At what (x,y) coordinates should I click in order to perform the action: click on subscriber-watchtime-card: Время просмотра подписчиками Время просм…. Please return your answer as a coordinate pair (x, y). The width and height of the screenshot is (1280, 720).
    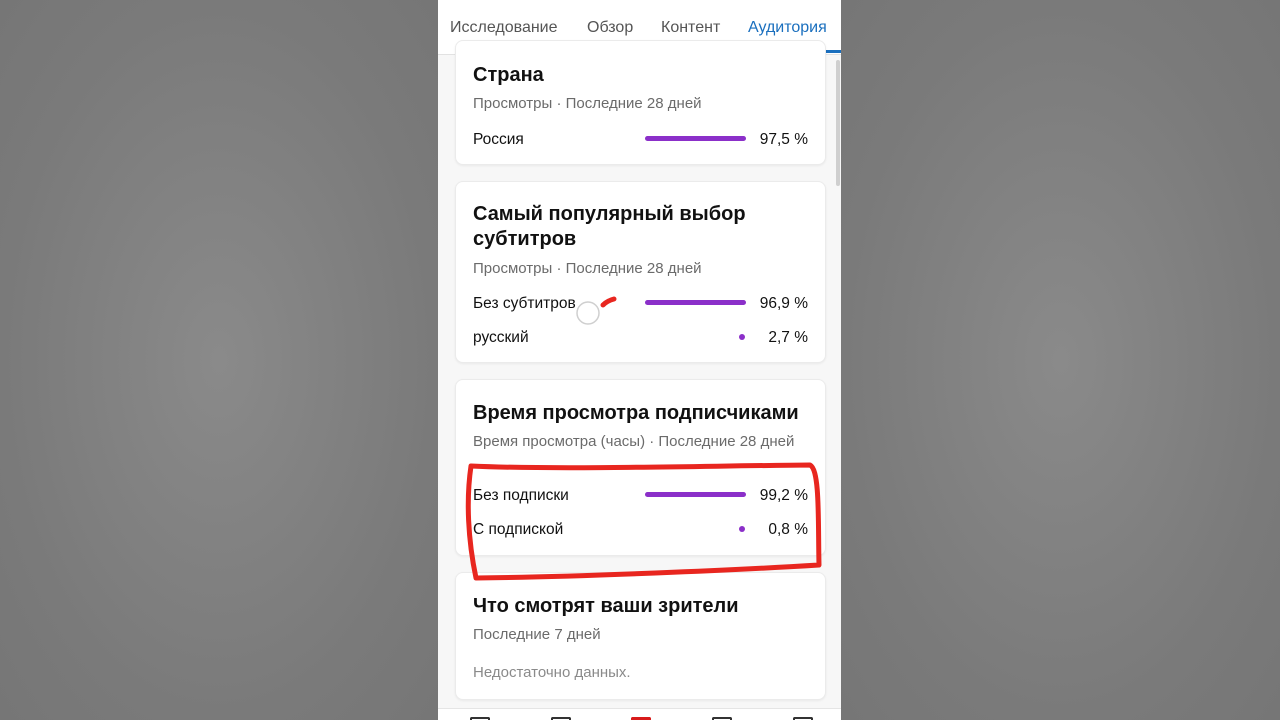
    Looking at the image, I should click on (640, 467).